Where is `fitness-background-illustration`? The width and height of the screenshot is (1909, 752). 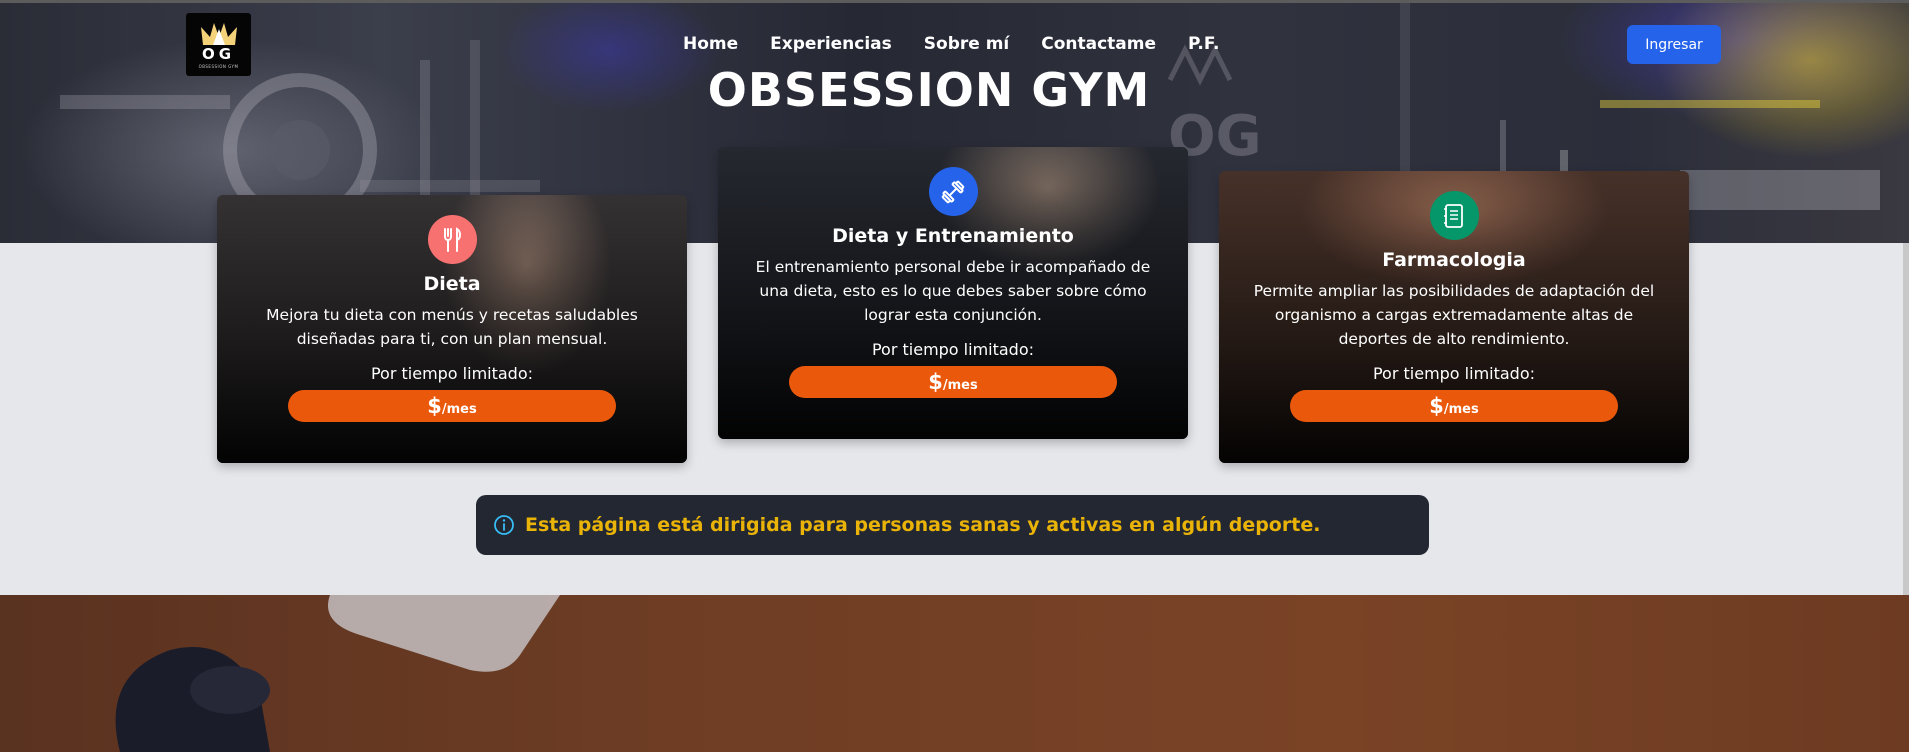 fitness-background-illustration is located at coordinates (337, 673).